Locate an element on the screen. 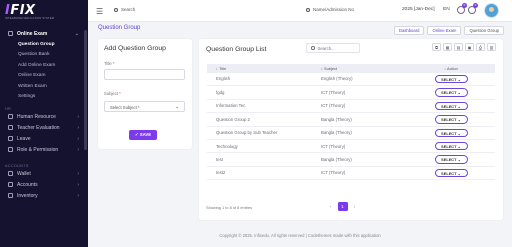 The image size is (512, 247). sidebar-item-teacher-evaluation: Teacher Evaluation › is located at coordinates (44, 127).